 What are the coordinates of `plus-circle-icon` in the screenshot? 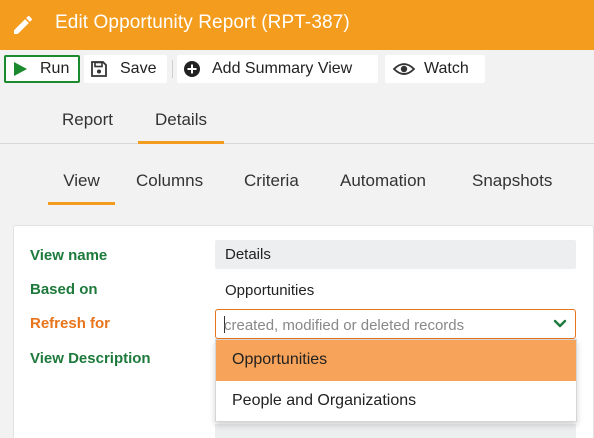 It's located at (192, 69).